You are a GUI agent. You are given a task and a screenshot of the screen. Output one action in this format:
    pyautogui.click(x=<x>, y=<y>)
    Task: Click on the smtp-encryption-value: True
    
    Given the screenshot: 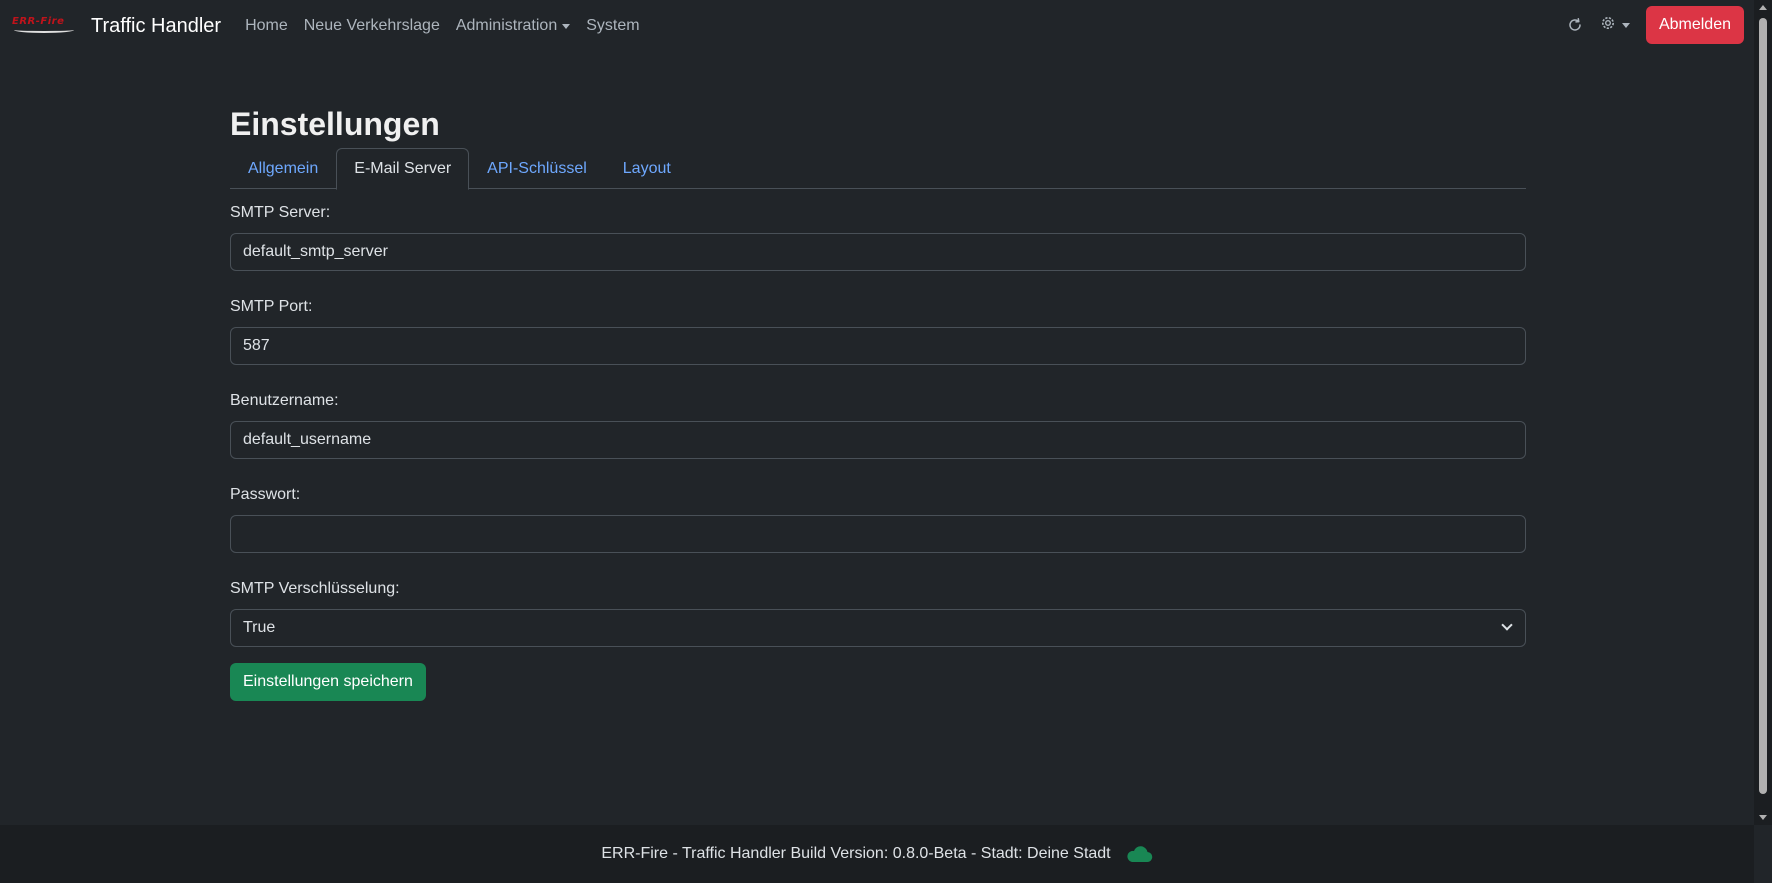 What is the action you would take?
    pyautogui.click(x=259, y=627)
    